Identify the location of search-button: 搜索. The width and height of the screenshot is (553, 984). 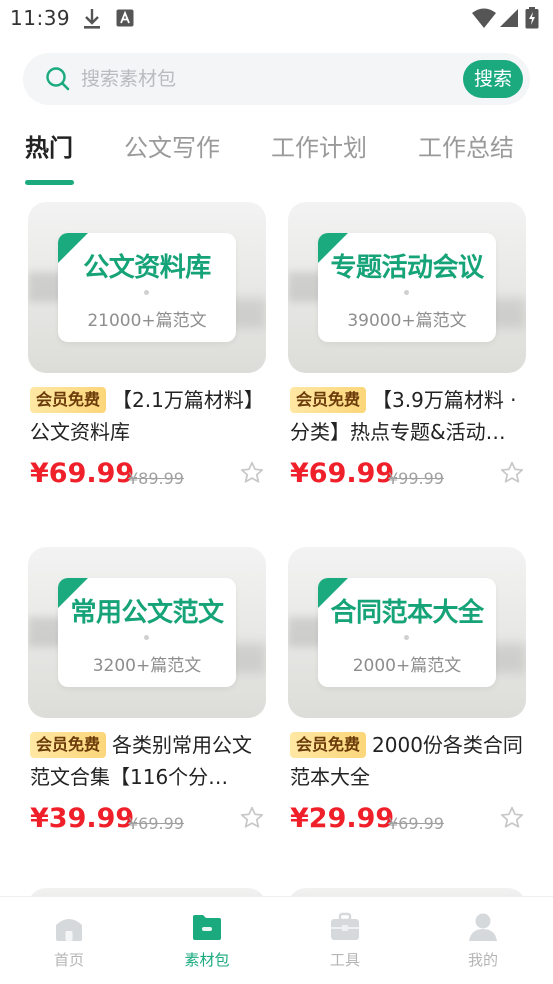
(493, 79).